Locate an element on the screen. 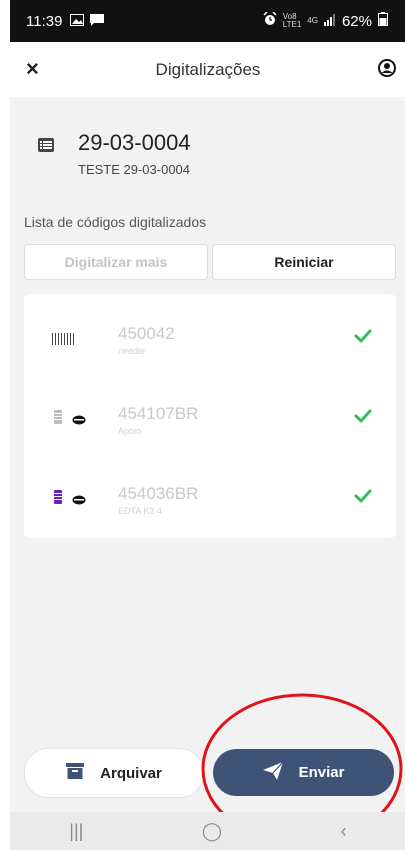  list-icon is located at coordinates (46, 145).